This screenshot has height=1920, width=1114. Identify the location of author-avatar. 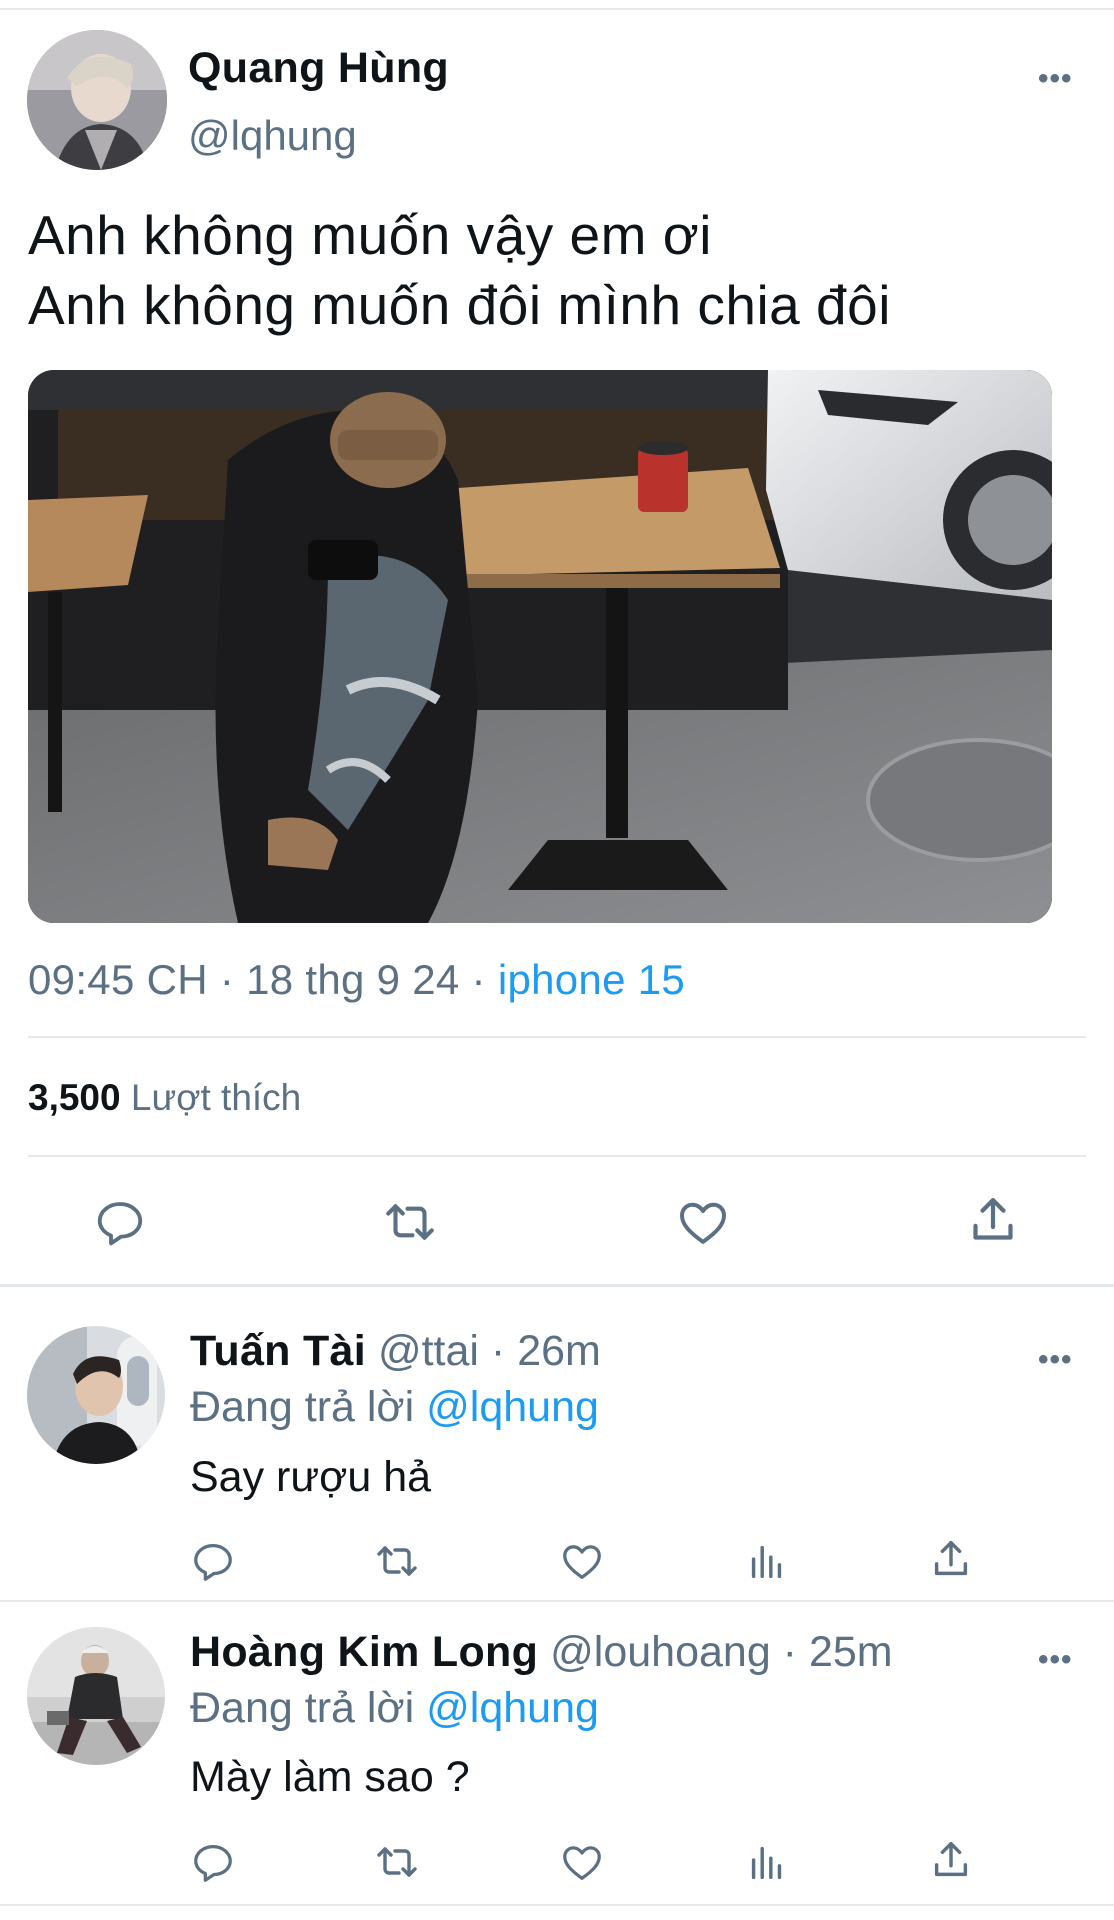
(97, 100).